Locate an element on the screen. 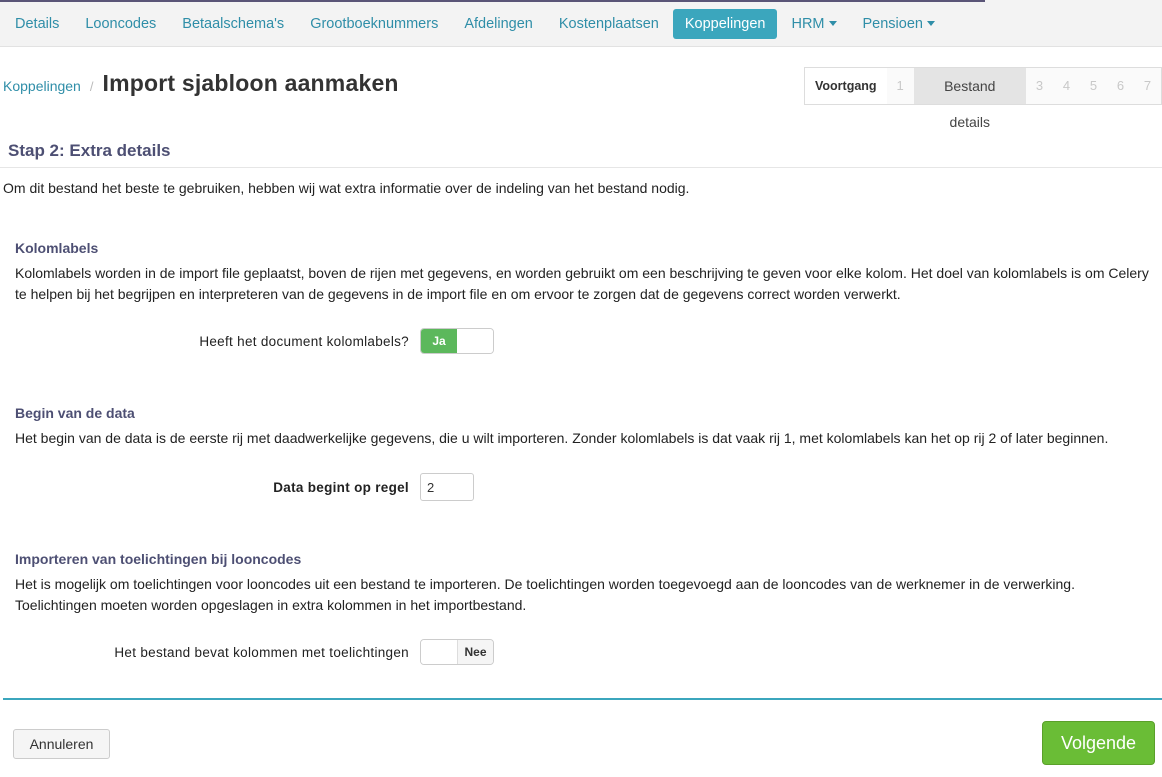 This screenshot has width=1162, height=777. nav-tab-looncodes: Looncodes is located at coordinates (120, 24).